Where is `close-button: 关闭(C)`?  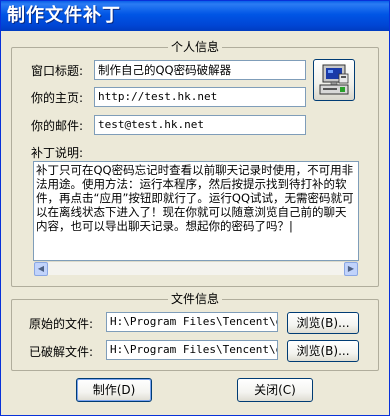 close-button: 关闭(C) is located at coordinates (275, 390).